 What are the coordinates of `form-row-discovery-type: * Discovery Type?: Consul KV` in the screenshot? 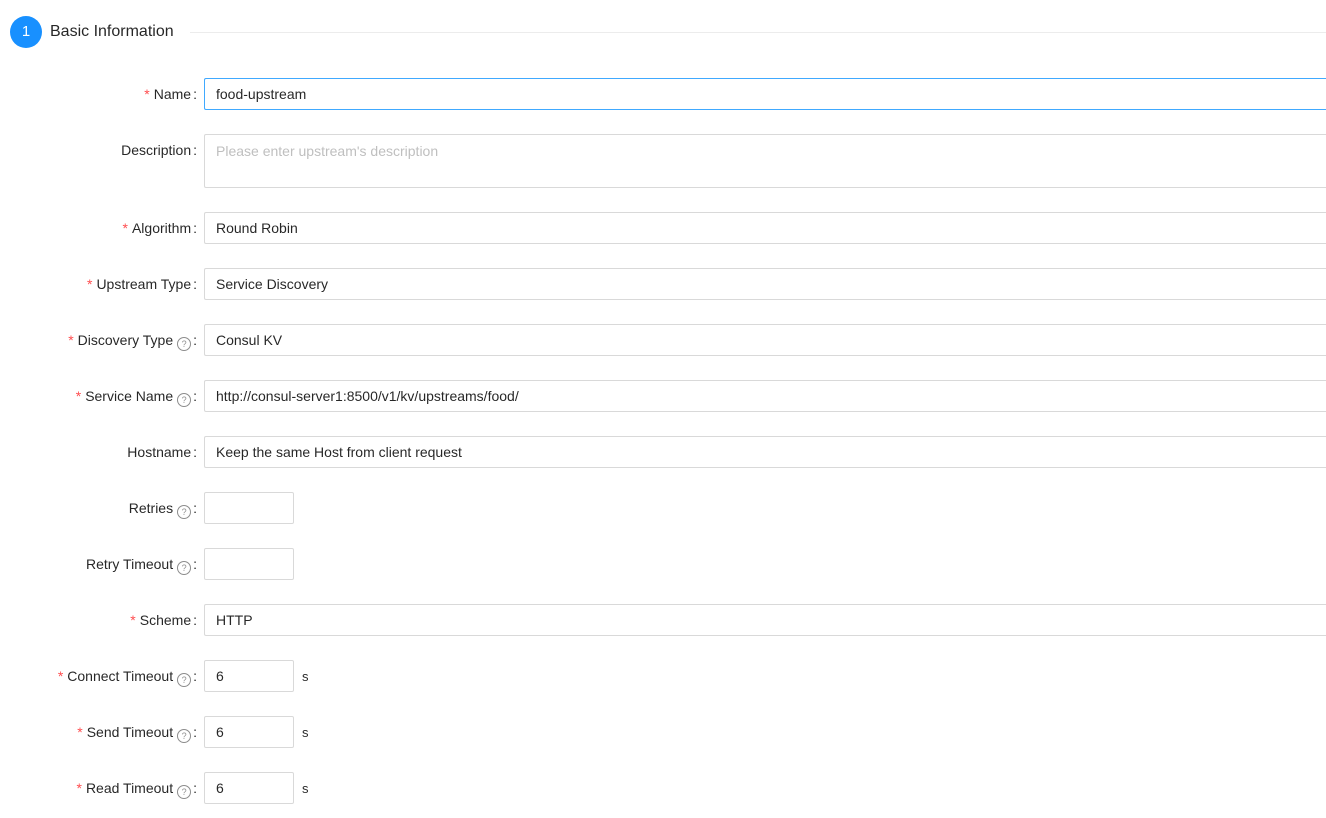 It's located at (663, 340).